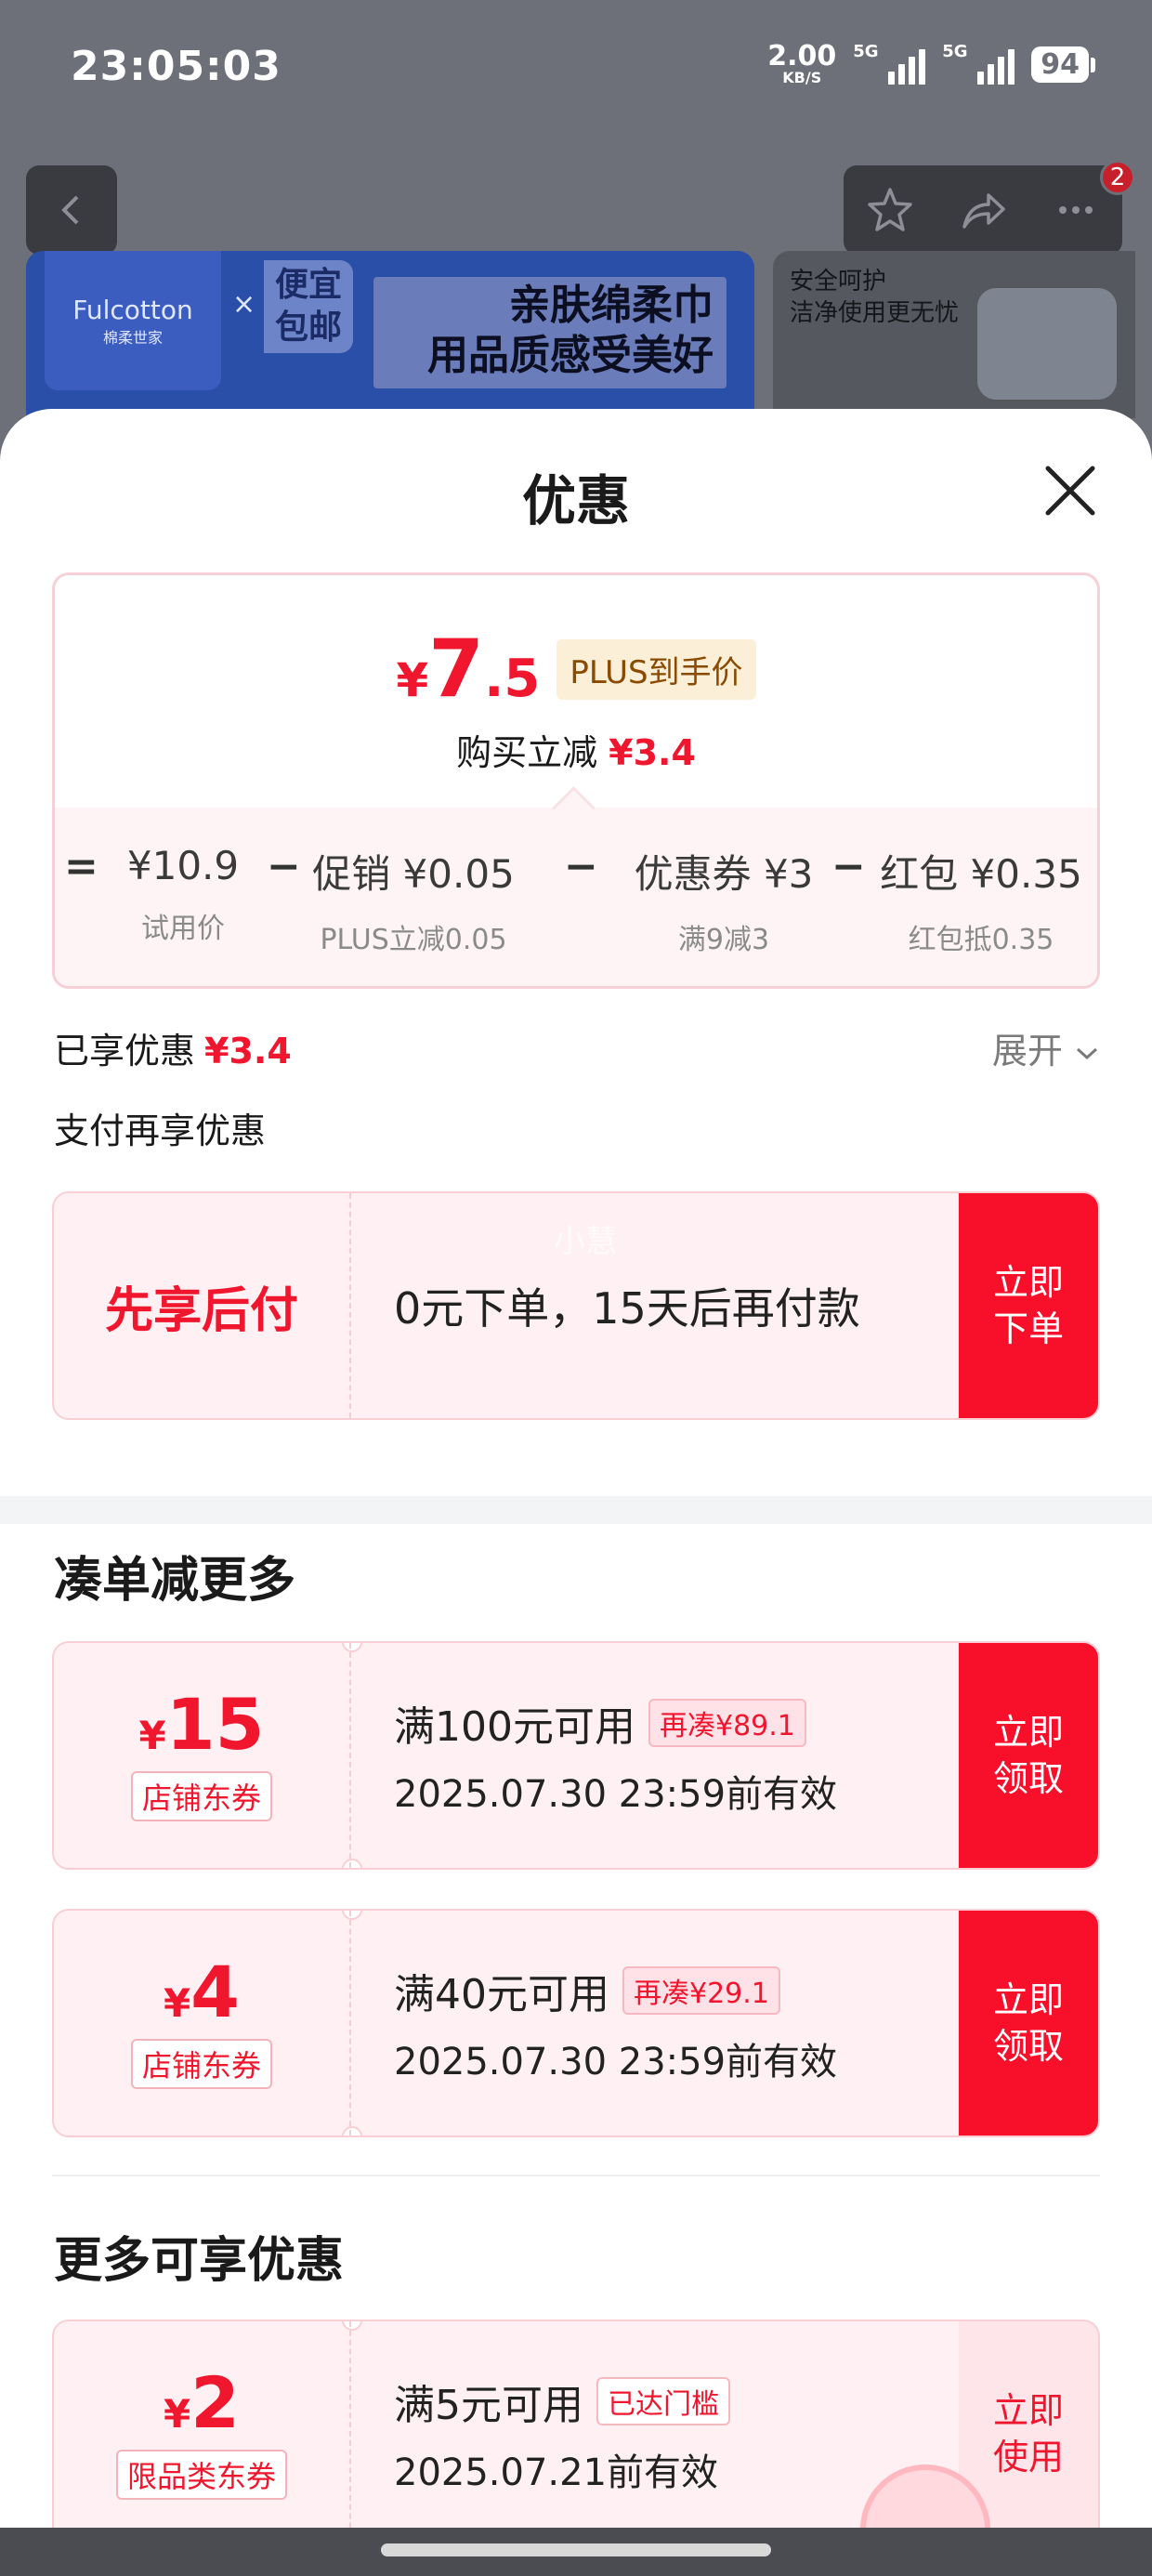 Image resolution: width=1152 pixels, height=2576 pixels. Describe the element at coordinates (727, 1723) in the screenshot. I see `coupon-badge: 再凑¥89.1` at that location.